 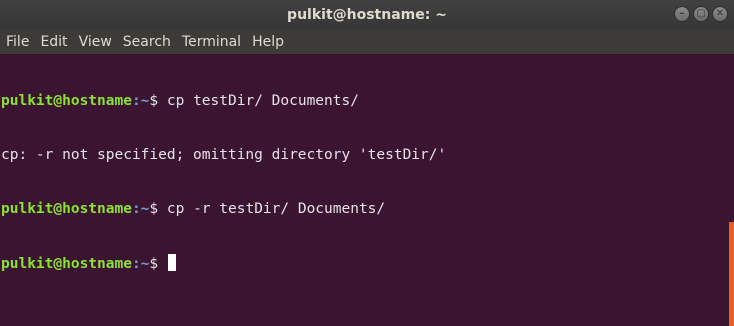 I want to click on window-controls: – ▢ ✕, so click(x=701, y=14).